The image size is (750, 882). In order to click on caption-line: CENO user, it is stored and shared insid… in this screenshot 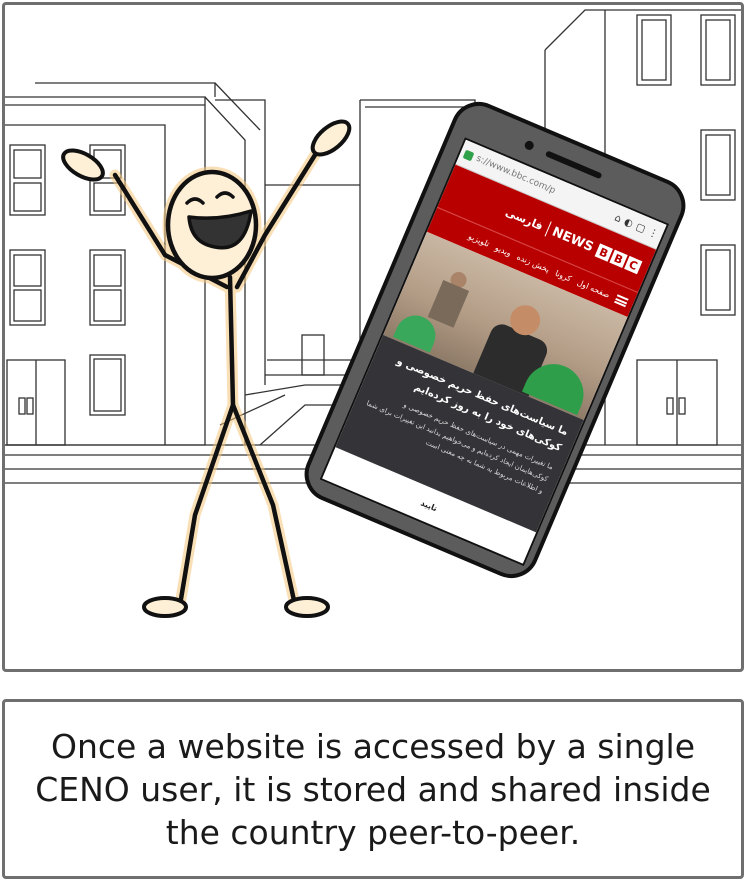, I will do `click(373, 789)`.